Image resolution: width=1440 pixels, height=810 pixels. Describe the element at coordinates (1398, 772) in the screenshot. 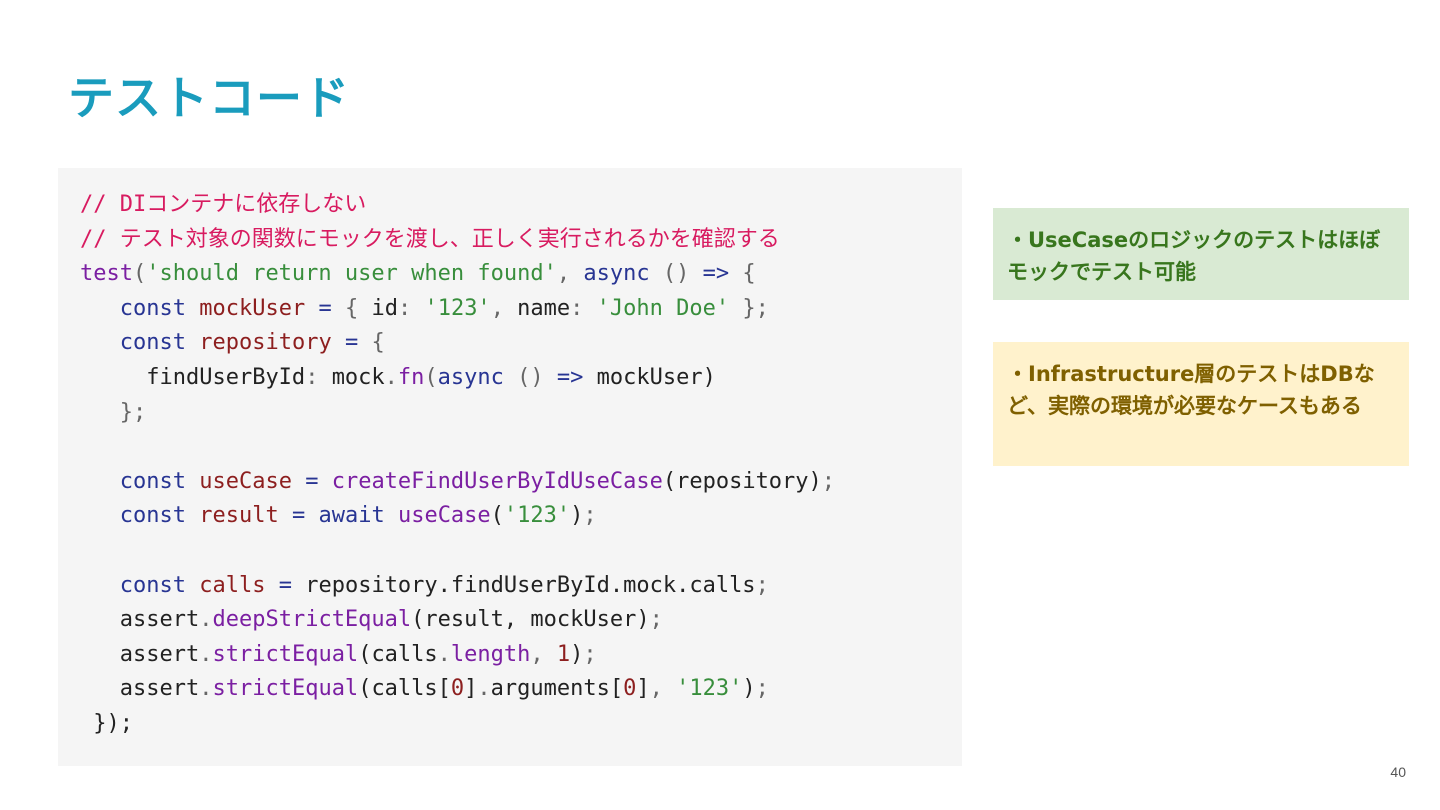

I see `page-number: 40` at that location.